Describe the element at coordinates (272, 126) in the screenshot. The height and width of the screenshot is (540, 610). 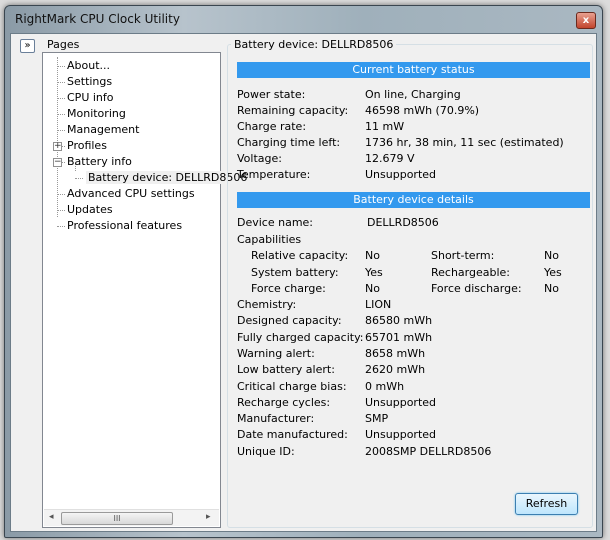
I see `status-label: Charge rate:` at that location.